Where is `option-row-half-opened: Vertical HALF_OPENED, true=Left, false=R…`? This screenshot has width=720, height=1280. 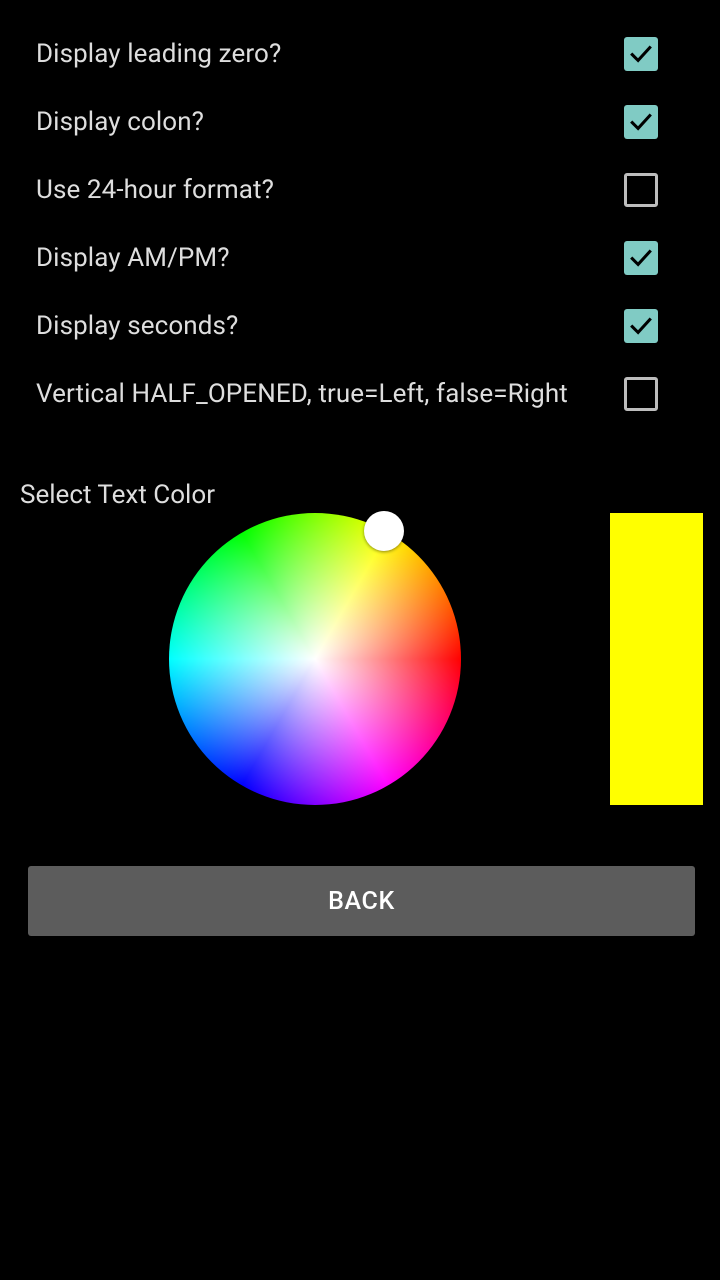 option-row-half-opened: Vertical HALF_OPENED, true=Left, false=R… is located at coordinates (360, 394).